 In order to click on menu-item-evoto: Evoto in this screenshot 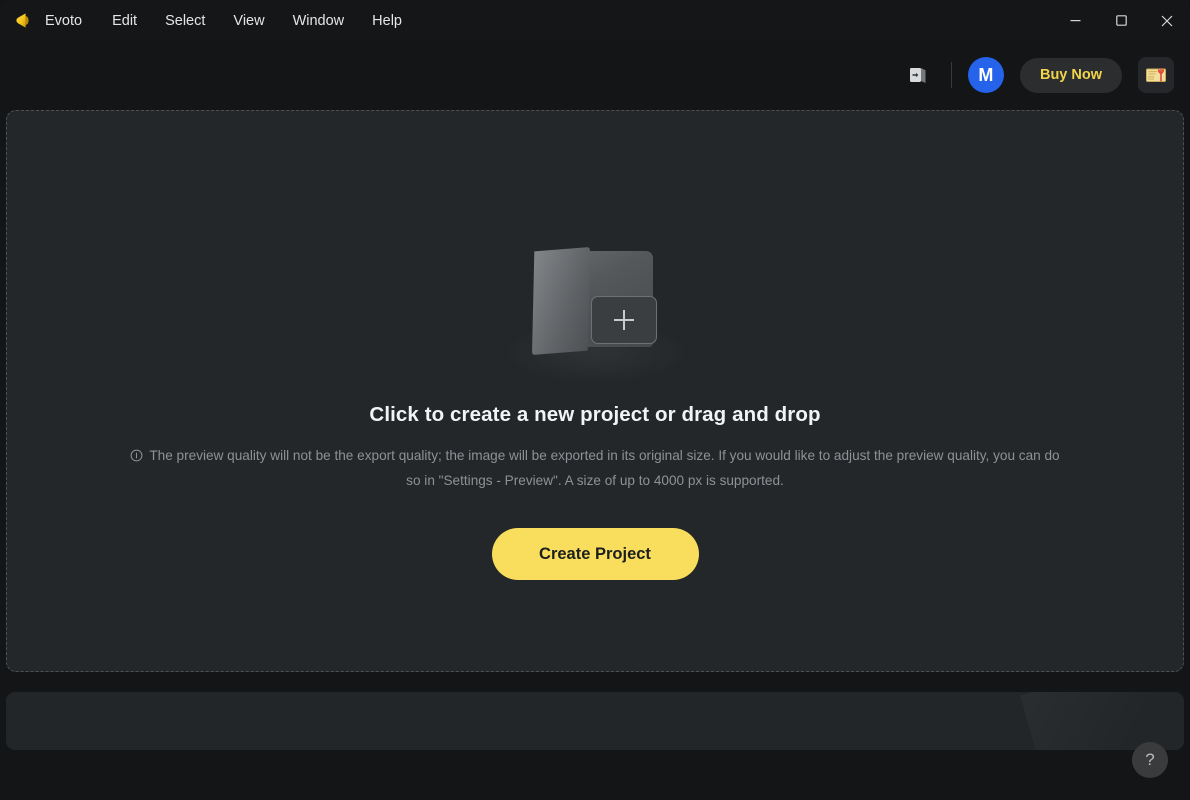, I will do `click(68, 21)`.